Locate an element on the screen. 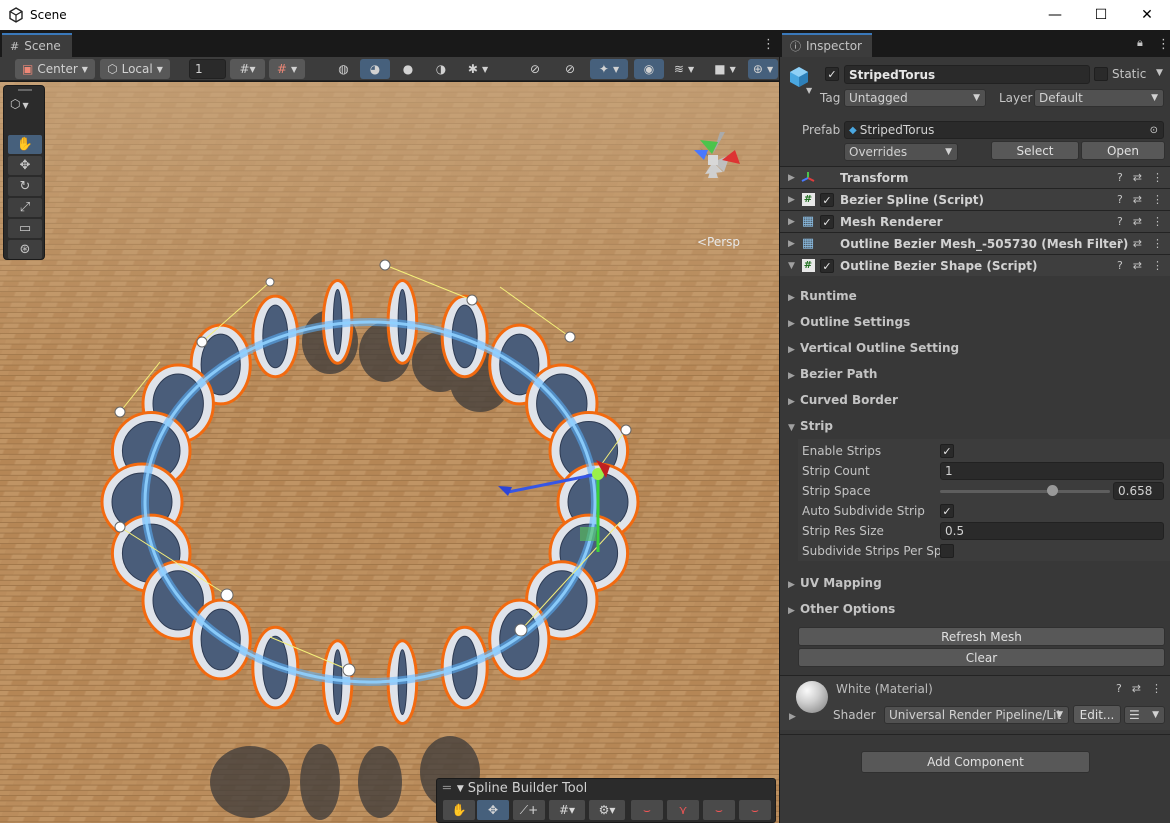  shading-wire-button: ◍ is located at coordinates (343, 69).